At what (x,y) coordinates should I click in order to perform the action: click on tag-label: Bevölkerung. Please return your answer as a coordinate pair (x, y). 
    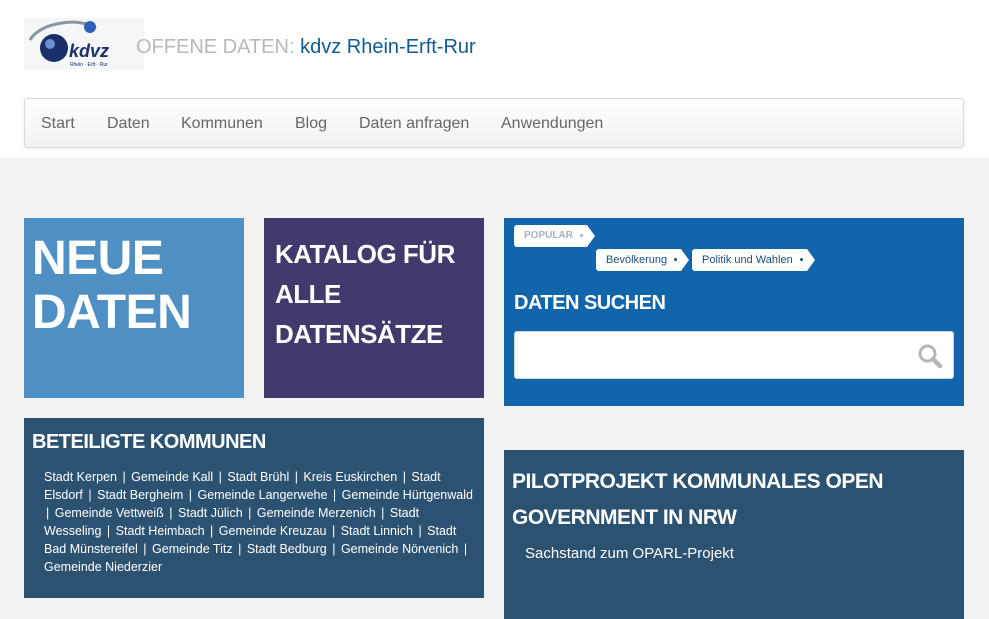
    Looking at the image, I should click on (637, 260).